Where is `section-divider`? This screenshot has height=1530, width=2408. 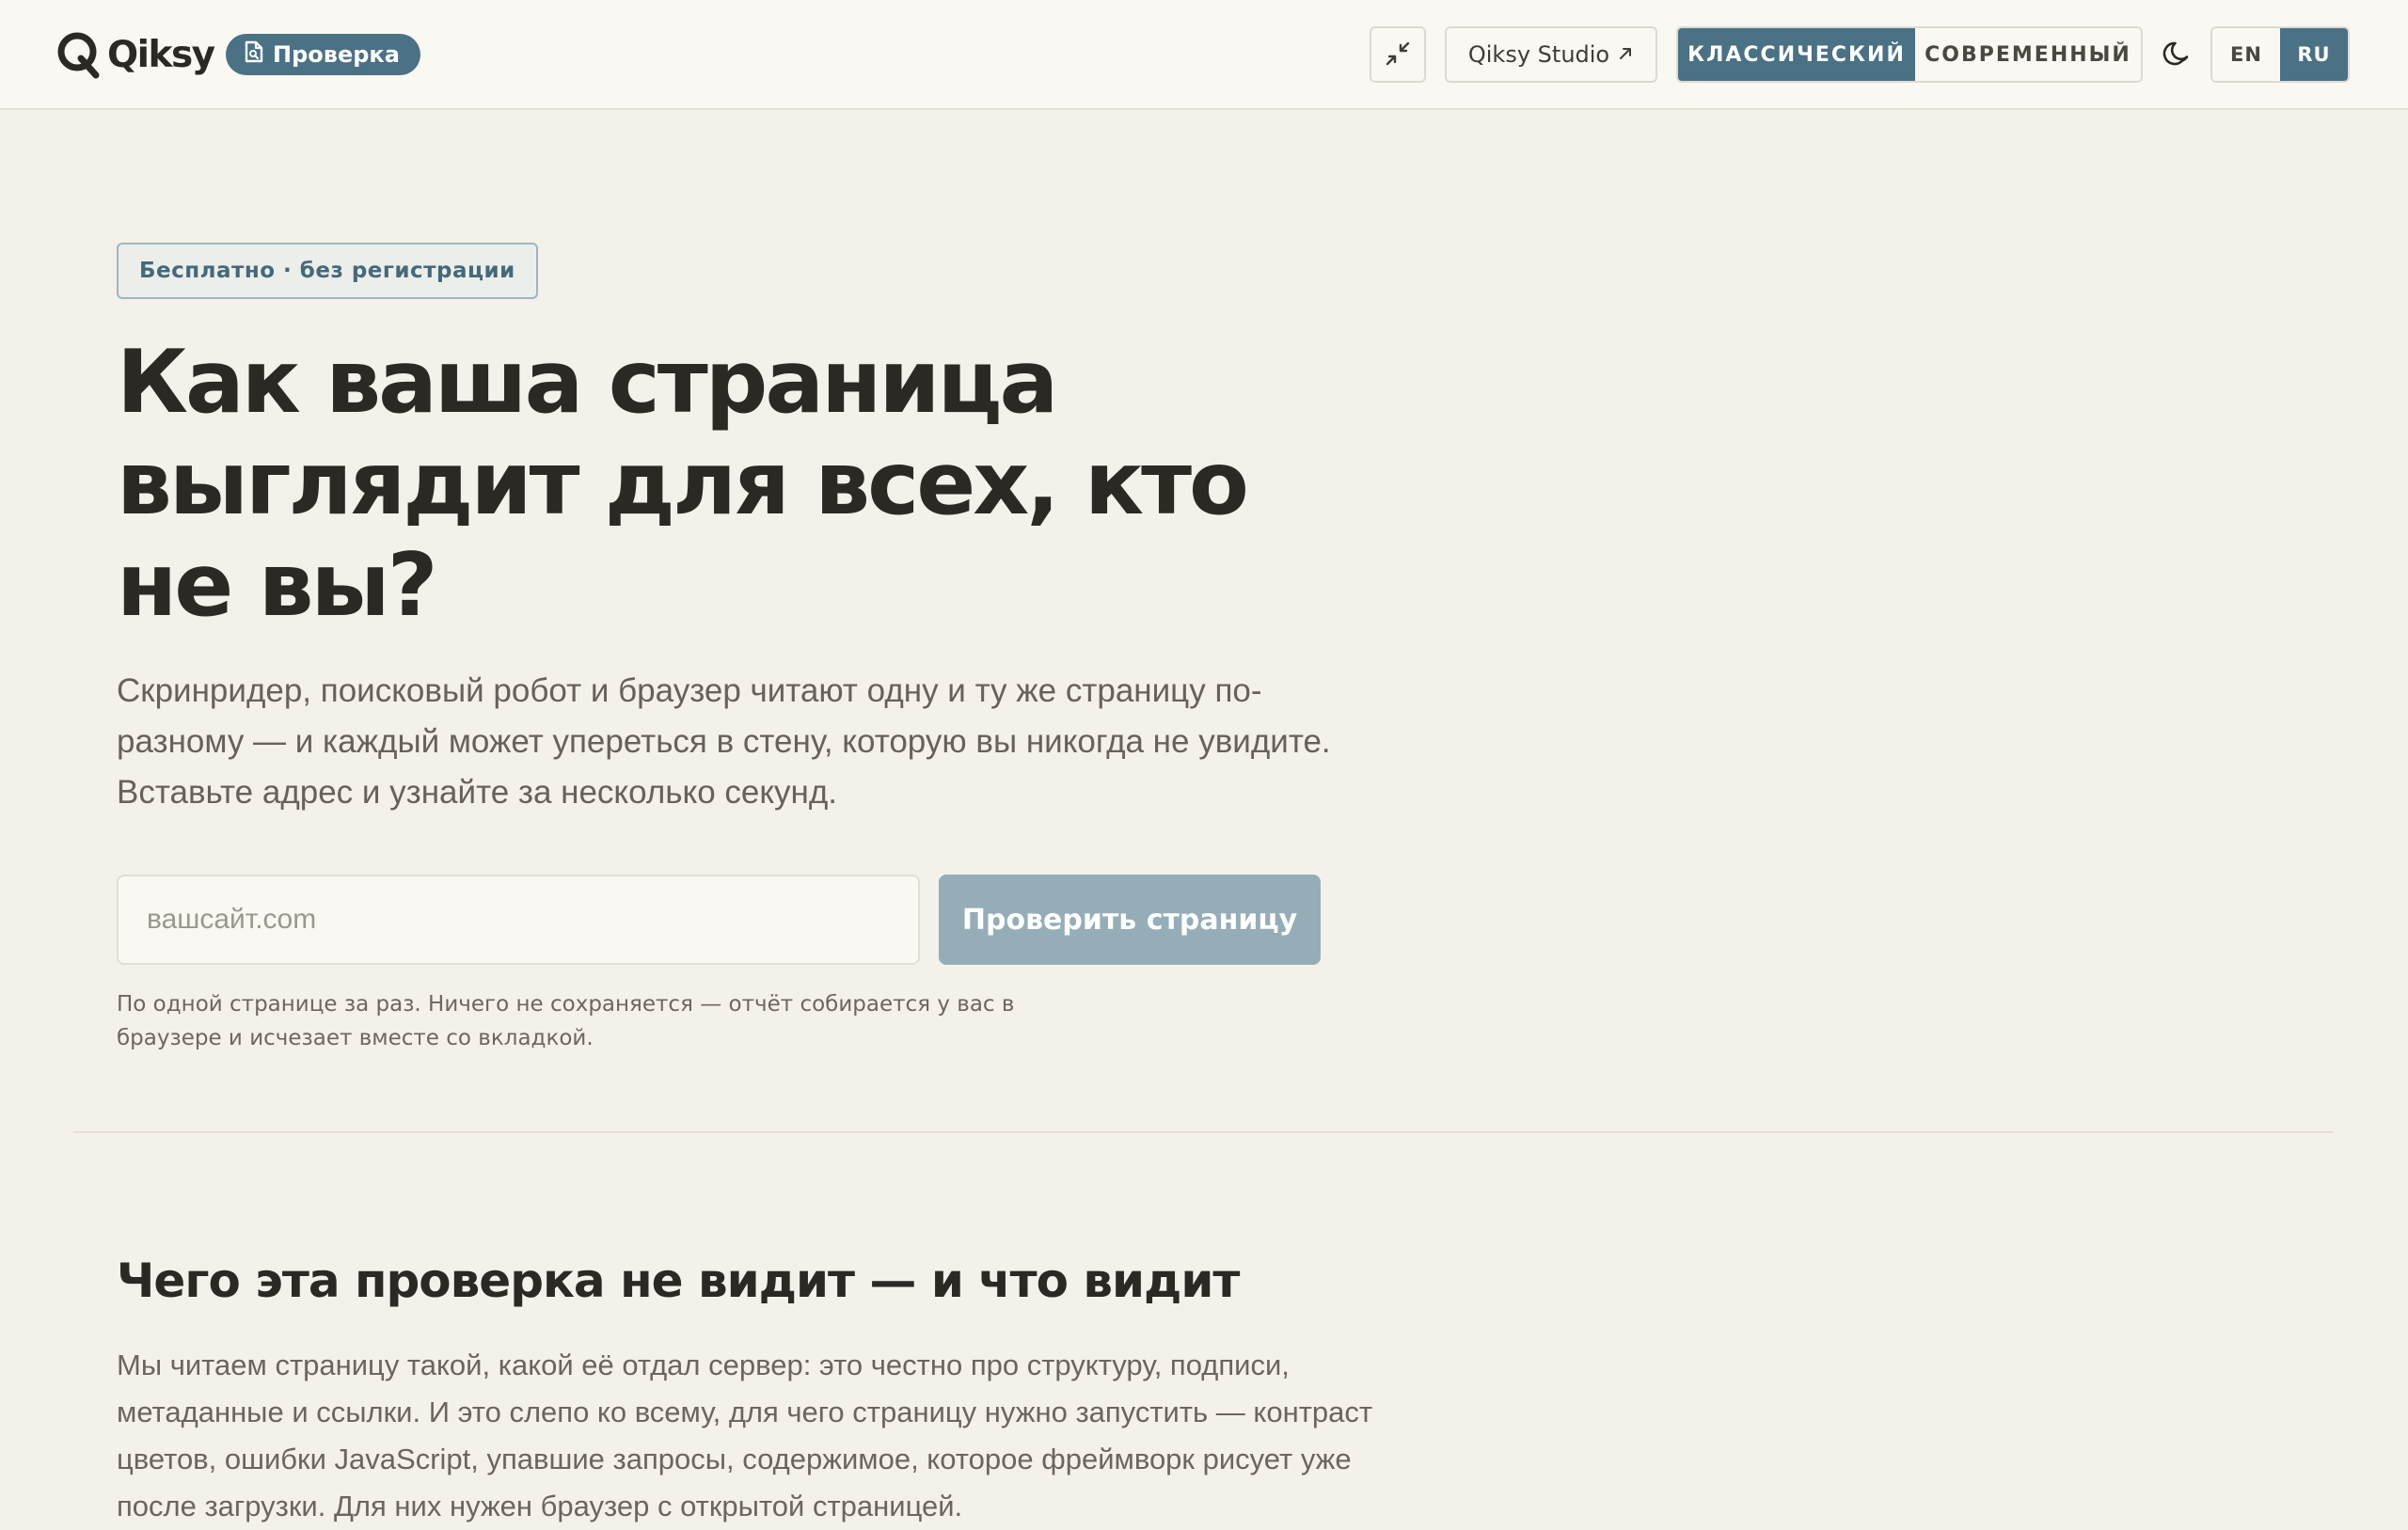
section-divider is located at coordinates (1203, 1132).